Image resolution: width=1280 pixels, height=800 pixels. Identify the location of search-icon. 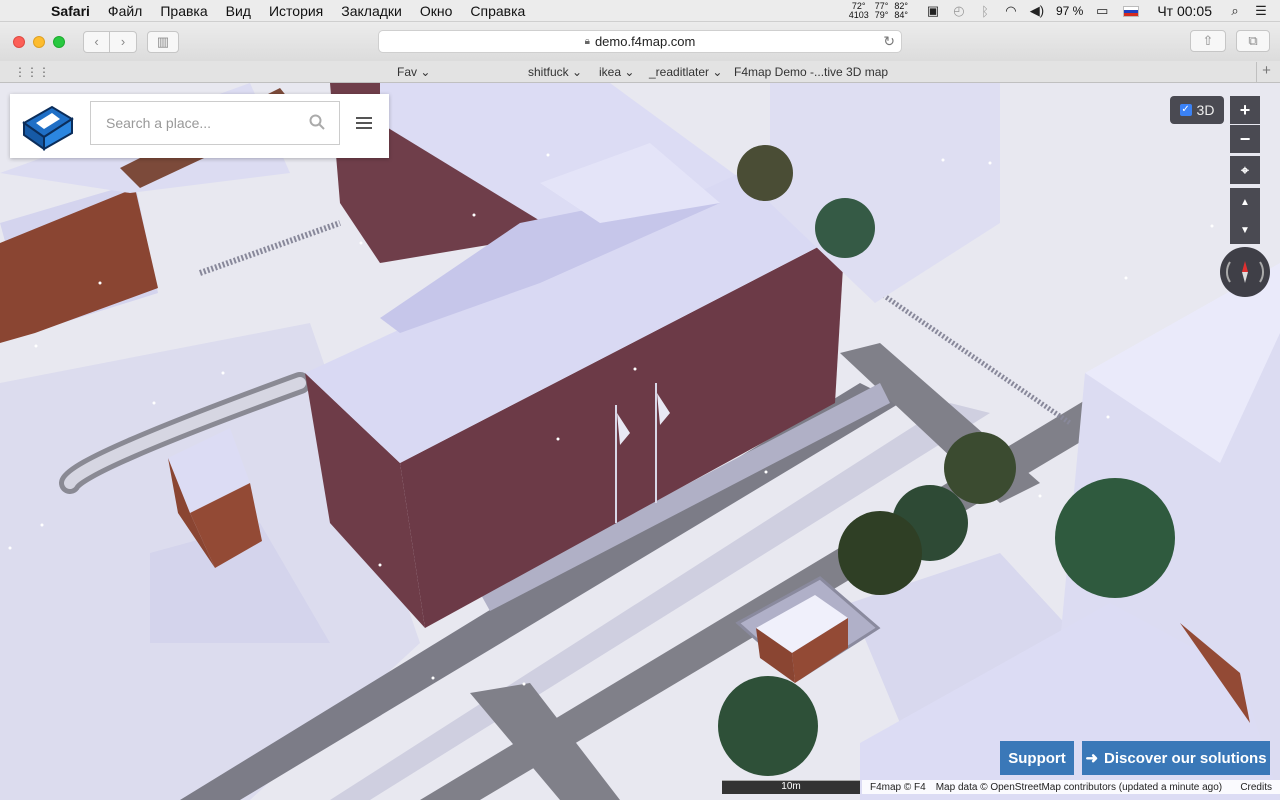
(317, 122).